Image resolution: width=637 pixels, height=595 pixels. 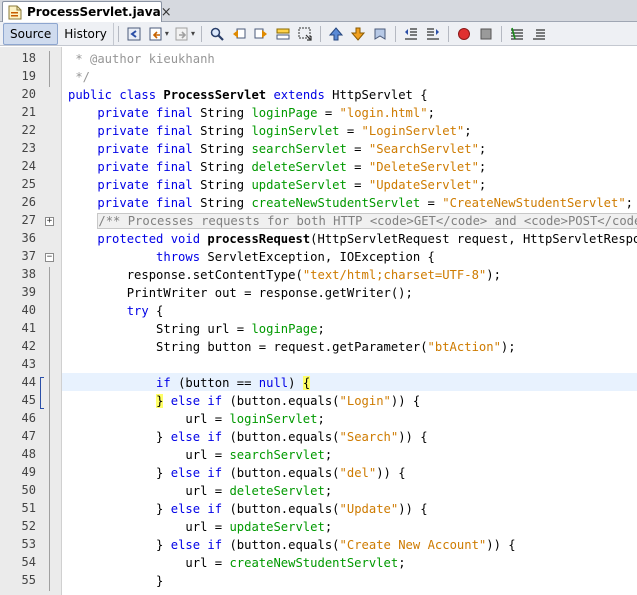 I want to click on code-line: if (button == null) {, so click(x=189, y=383).